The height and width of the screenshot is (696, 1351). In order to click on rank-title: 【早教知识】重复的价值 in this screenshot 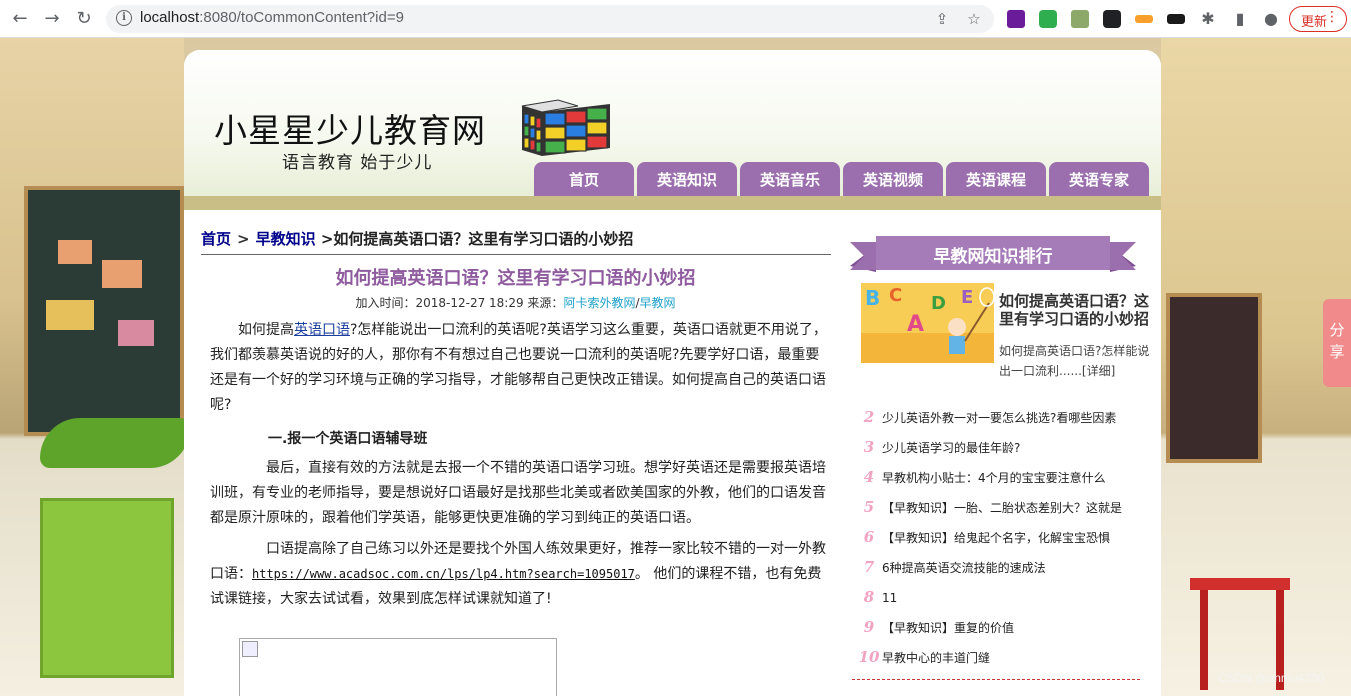, I will do `click(948, 628)`.